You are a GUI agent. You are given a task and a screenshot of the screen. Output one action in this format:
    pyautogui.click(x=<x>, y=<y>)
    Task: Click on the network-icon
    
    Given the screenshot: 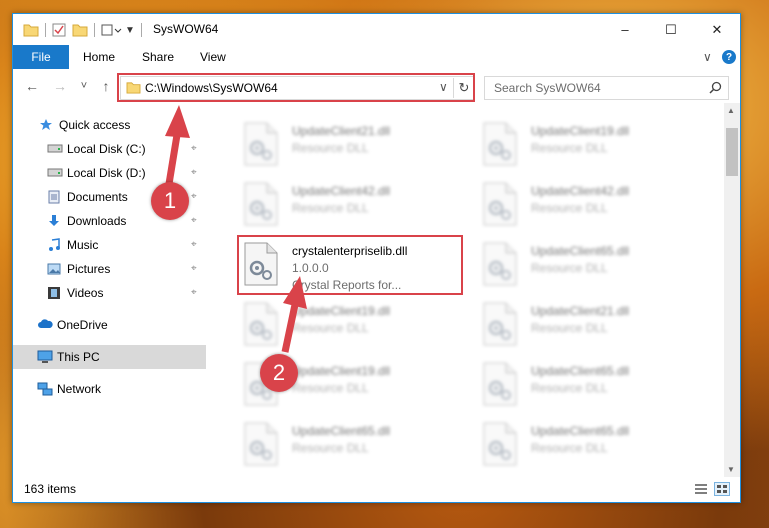 What is the action you would take?
    pyautogui.click(x=45, y=389)
    